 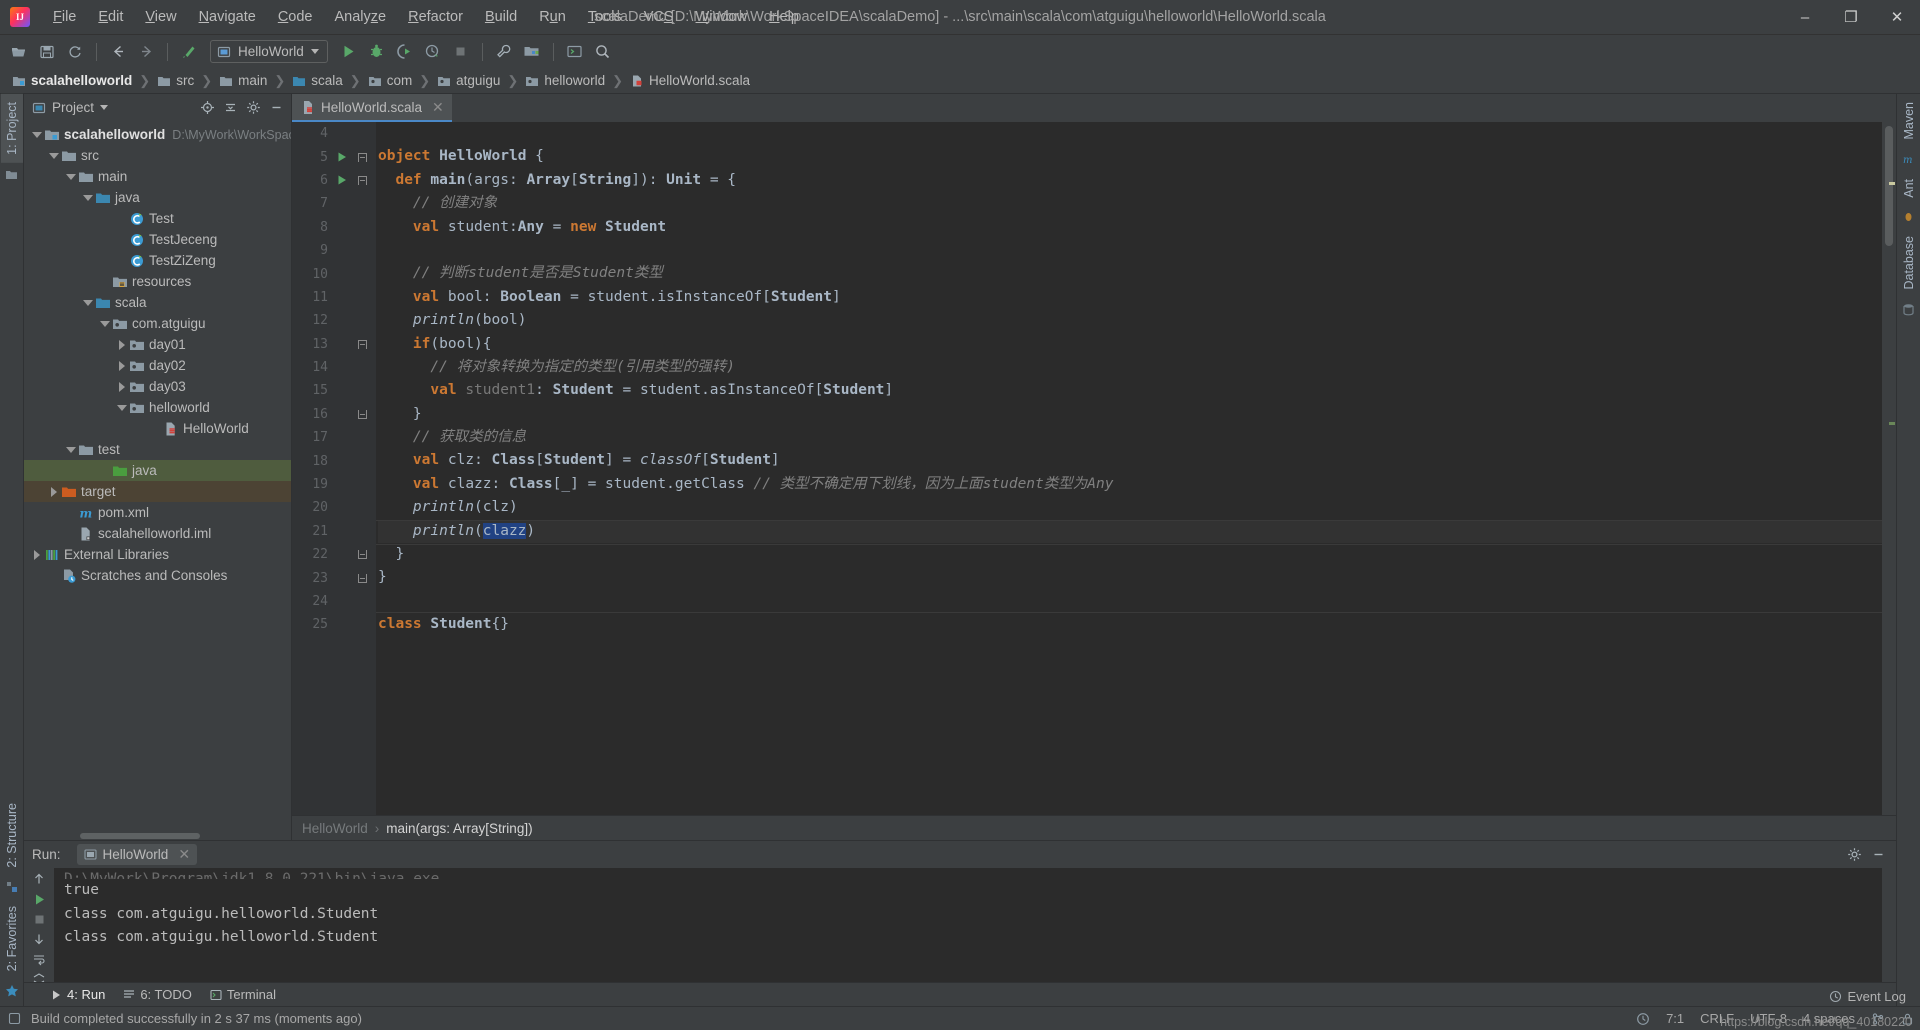 What do you see at coordinates (157, 302) in the screenshot?
I see `tree-node-scala: scala` at bounding box center [157, 302].